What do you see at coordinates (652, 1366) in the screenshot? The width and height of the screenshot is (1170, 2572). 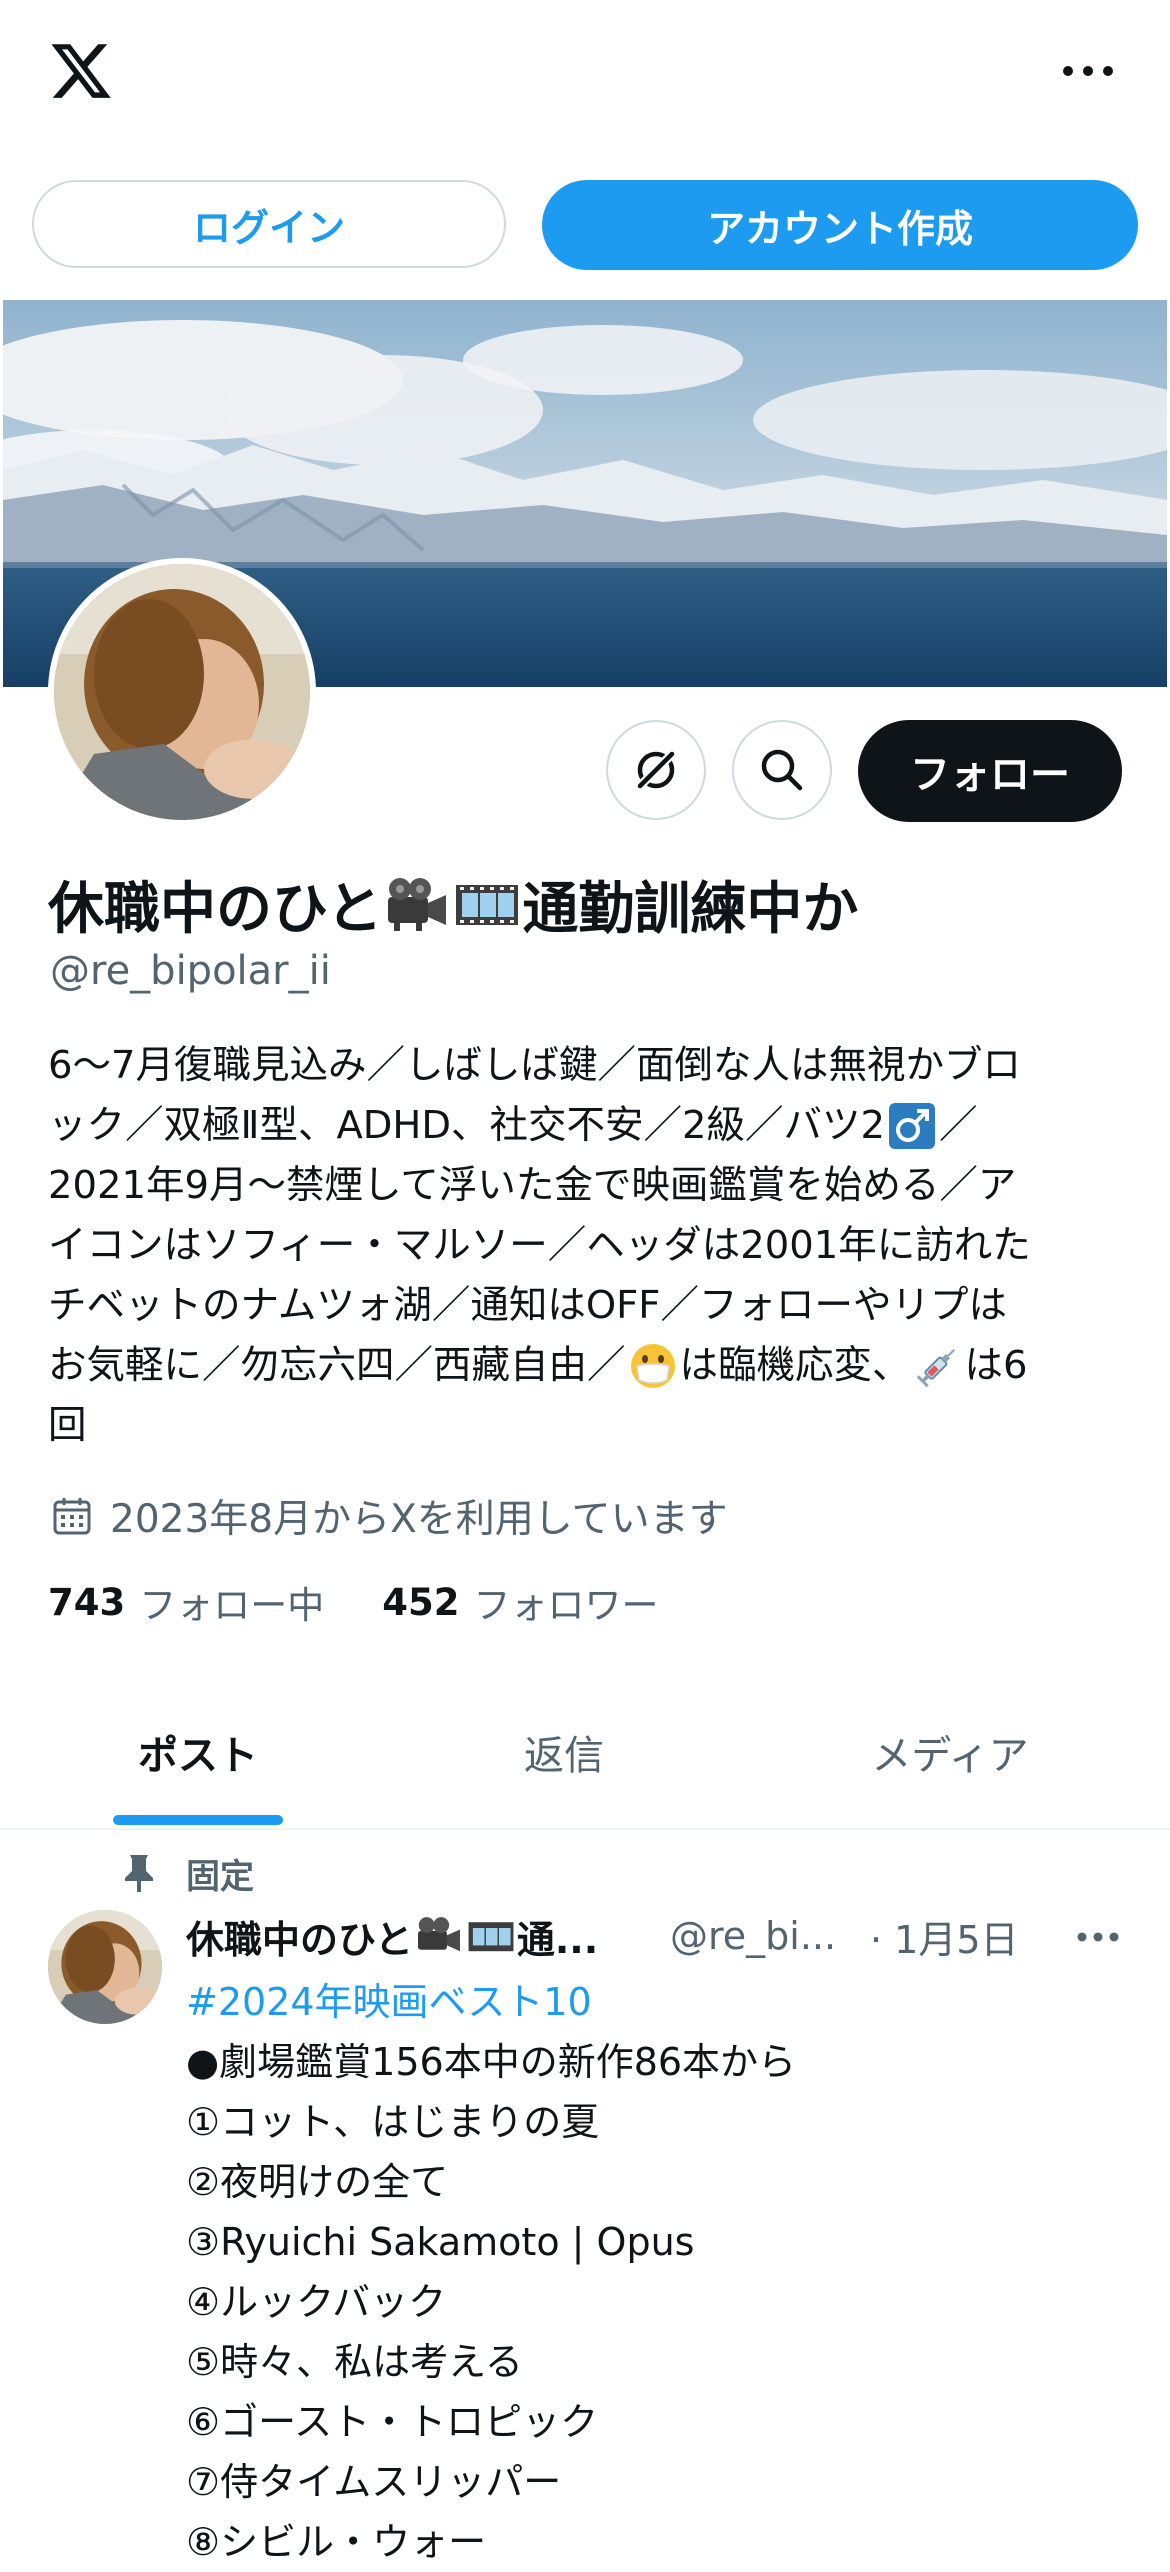 I see `face-with-mask-icon` at bounding box center [652, 1366].